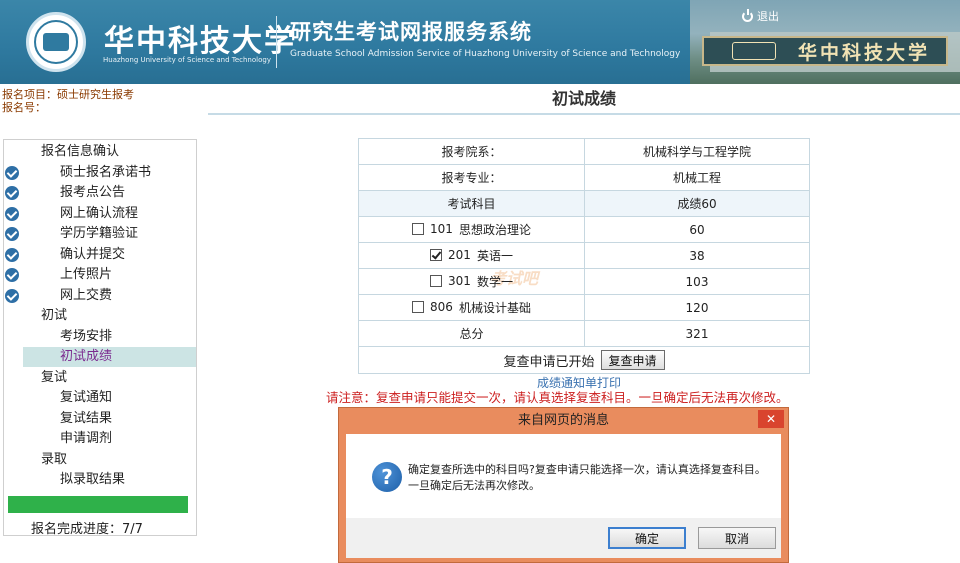 The image size is (960, 563). I want to click on question-icon: ?, so click(387, 477).